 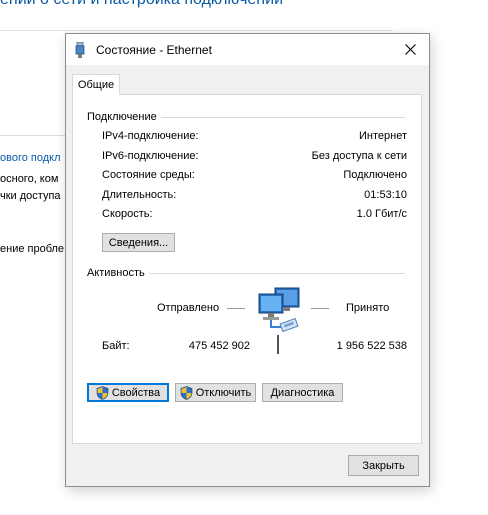 What do you see at coordinates (127, 214) in the screenshot?
I see `speed-label: Скорость:` at bounding box center [127, 214].